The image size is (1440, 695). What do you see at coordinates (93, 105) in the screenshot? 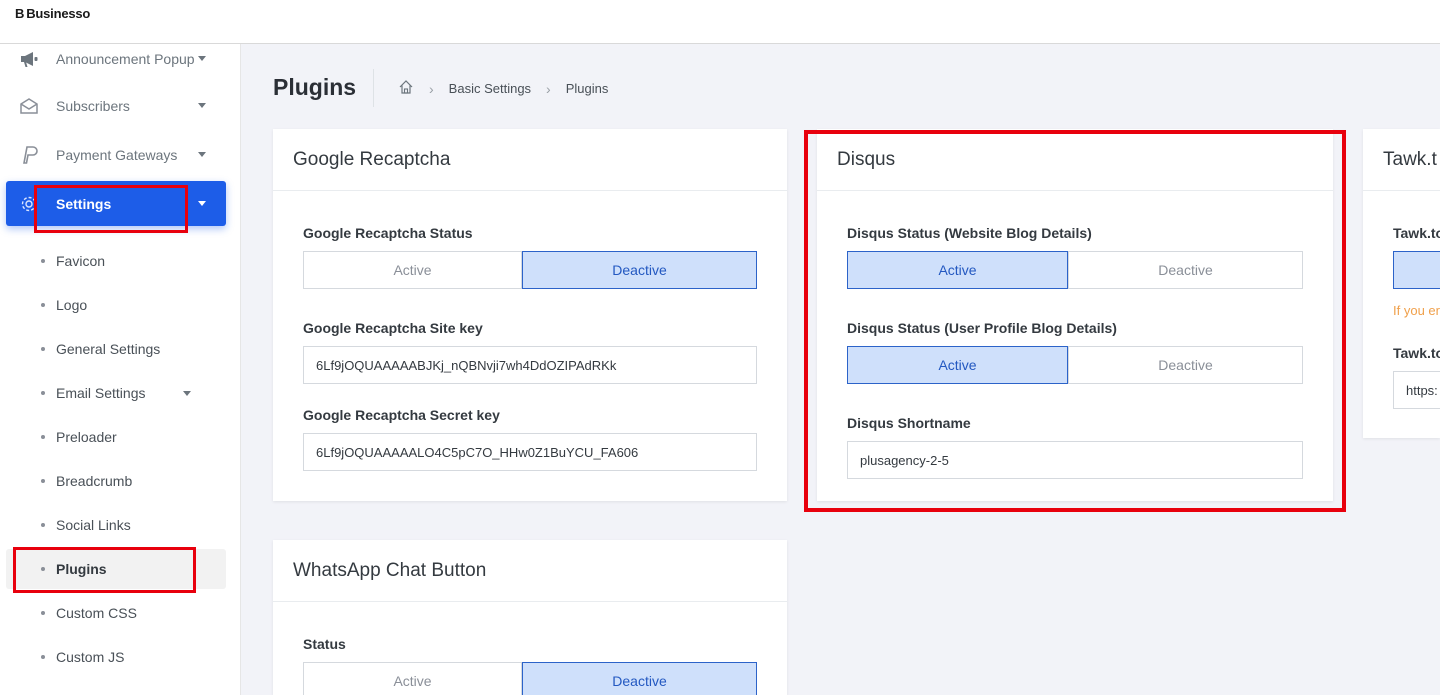
I see `sidebar-item-label: Subscribers` at bounding box center [93, 105].